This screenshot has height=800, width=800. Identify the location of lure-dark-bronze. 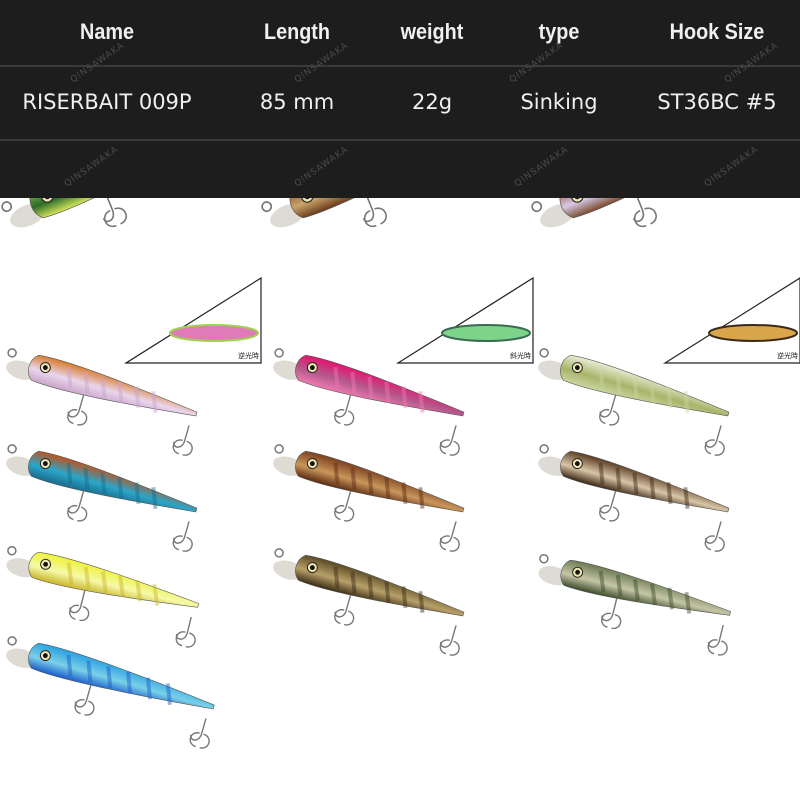
(634, 498).